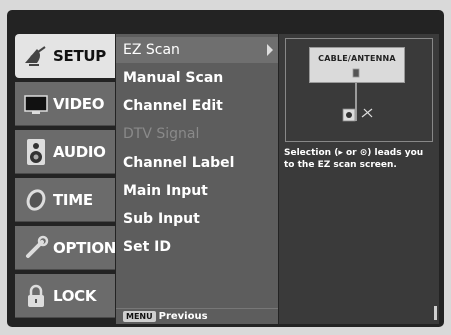 The height and width of the screenshot is (335, 451). I want to click on connection-diagram: CABLE/ANTENNA, so click(359, 90).